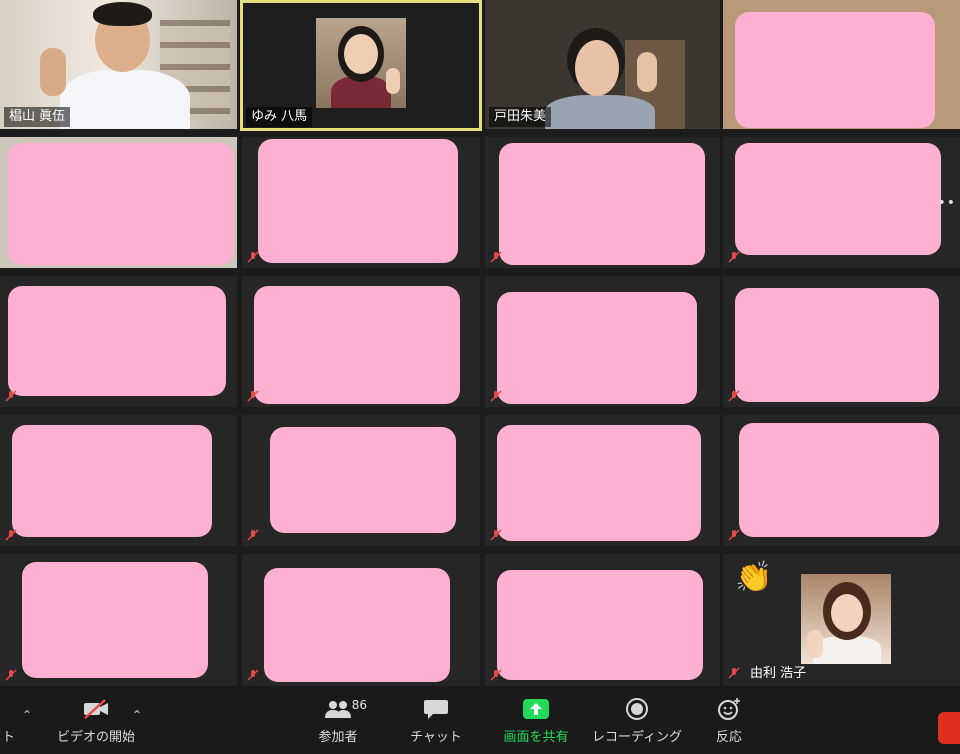 The image size is (960, 754). I want to click on participants-count: 86, so click(359, 704).